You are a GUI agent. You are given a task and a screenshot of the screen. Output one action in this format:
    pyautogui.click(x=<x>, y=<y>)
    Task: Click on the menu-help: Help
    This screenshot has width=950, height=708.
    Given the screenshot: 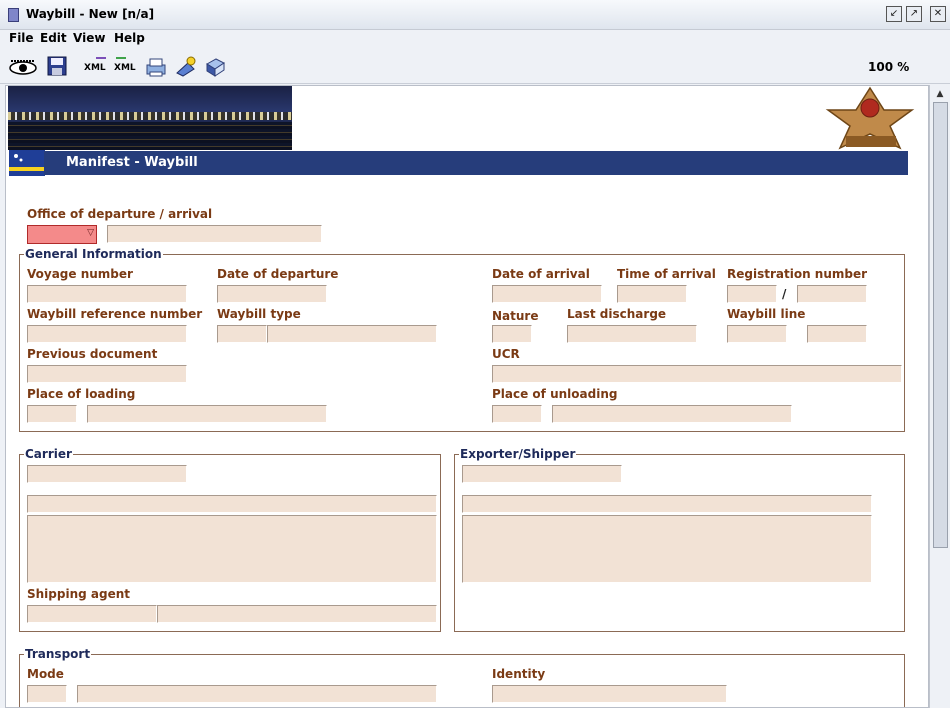 What is the action you would take?
    pyautogui.click(x=129, y=38)
    